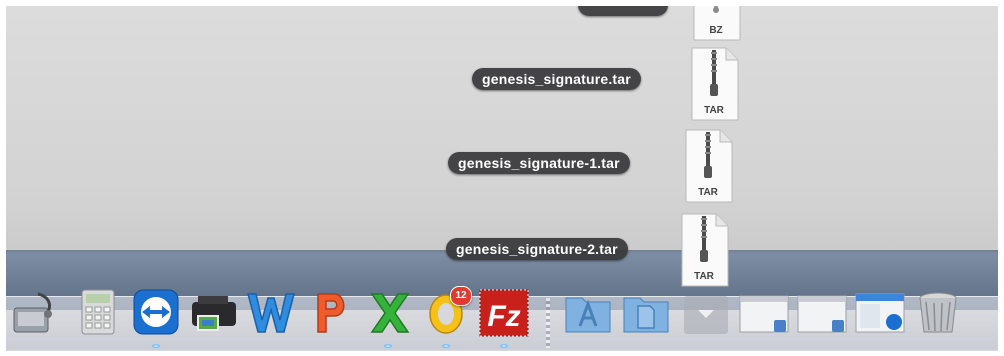 Image resolution: width=1004 pixels, height=356 pixels. I want to click on dock-item-microsoft-word, so click(270, 312).